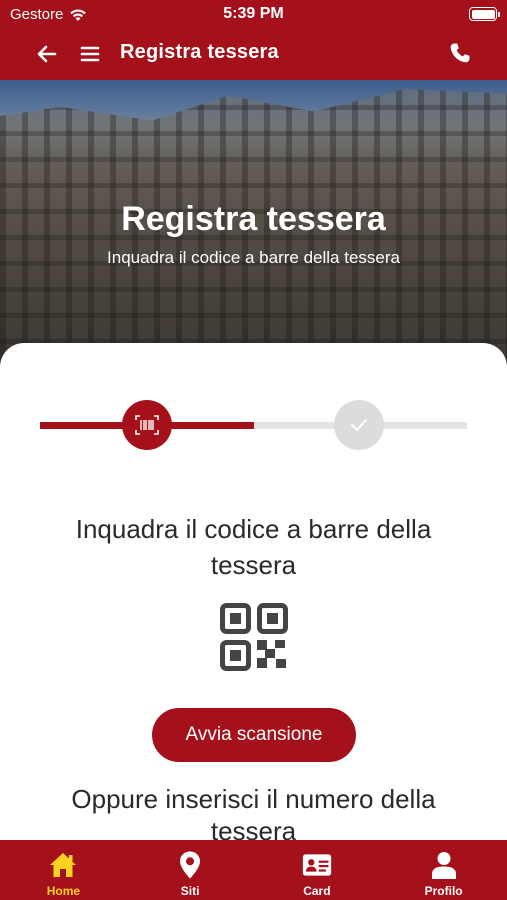 This screenshot has width=507, height=900. Describe the element at coordinates (199, 52) in the screenshot. I see `page-title: Registra tessera` at that location.